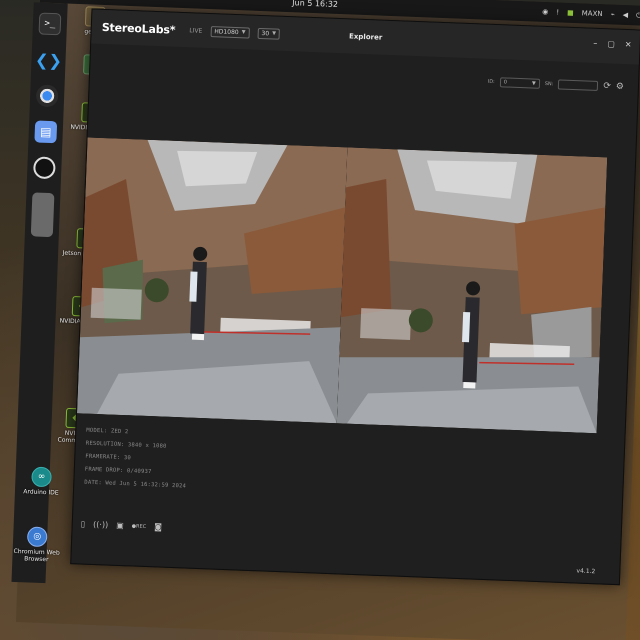  I want to click on camera-snapshot-icon: ◙, so click(158, 526).